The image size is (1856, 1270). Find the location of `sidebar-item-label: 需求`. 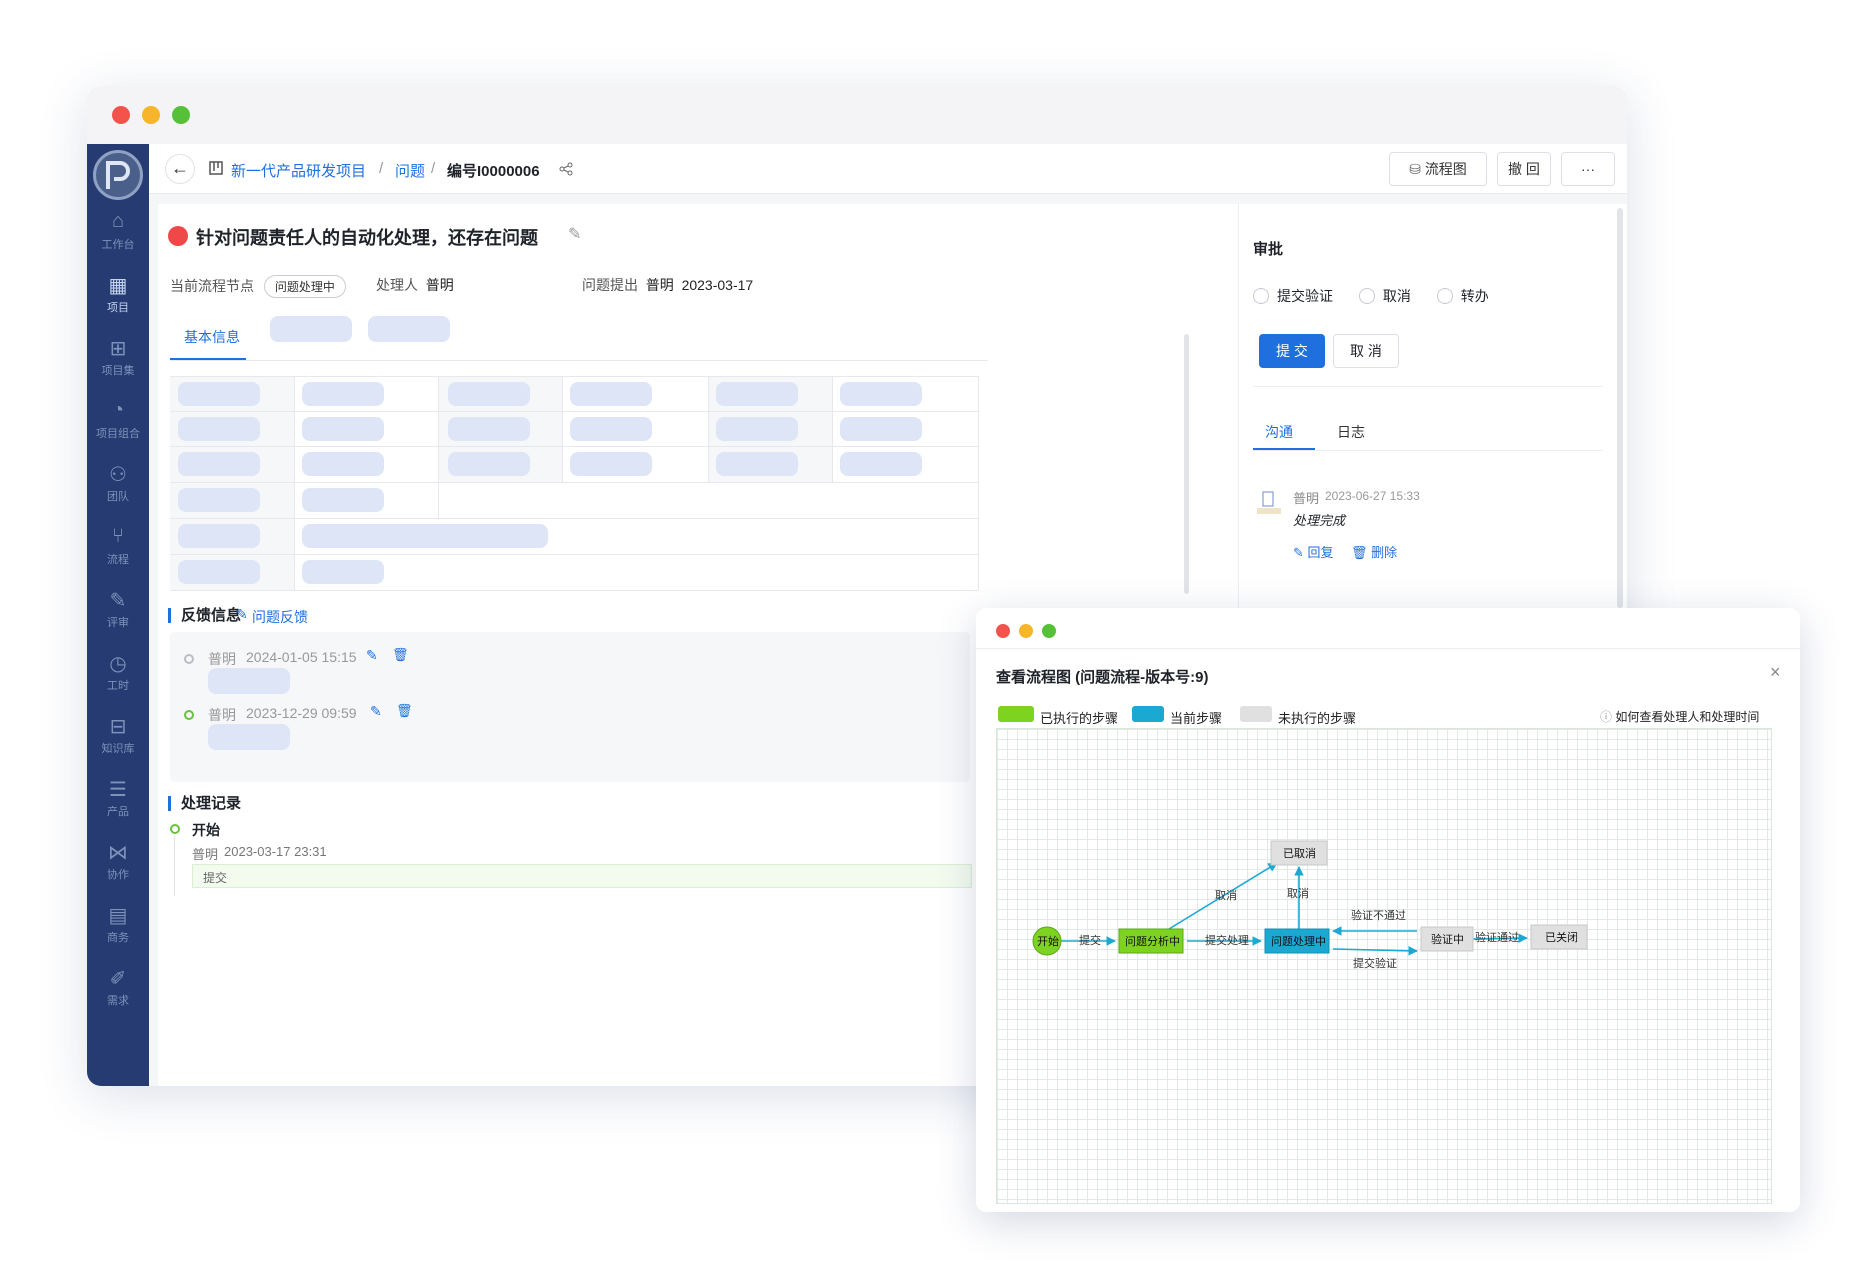

sidebar-item-label: 需求 is located at coordinates (118, 1001).